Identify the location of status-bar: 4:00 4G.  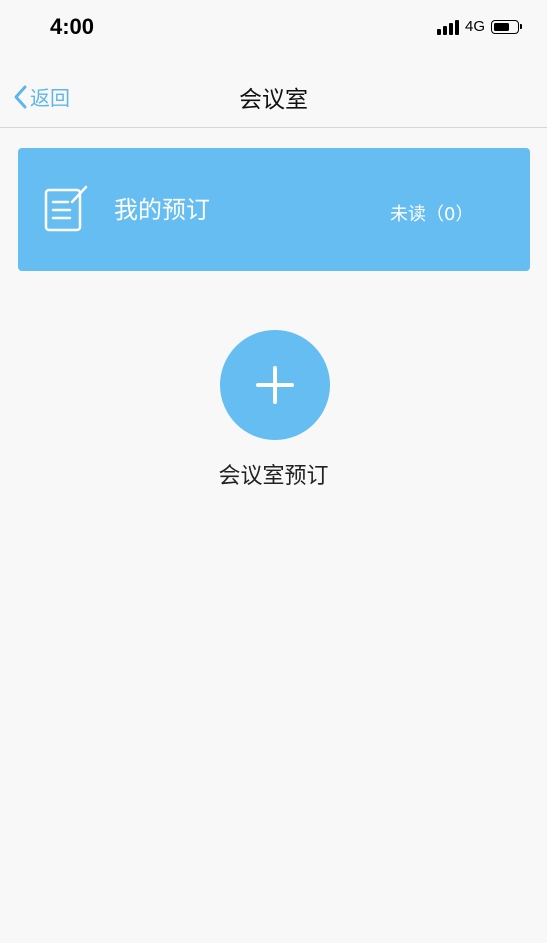
(273, 29).